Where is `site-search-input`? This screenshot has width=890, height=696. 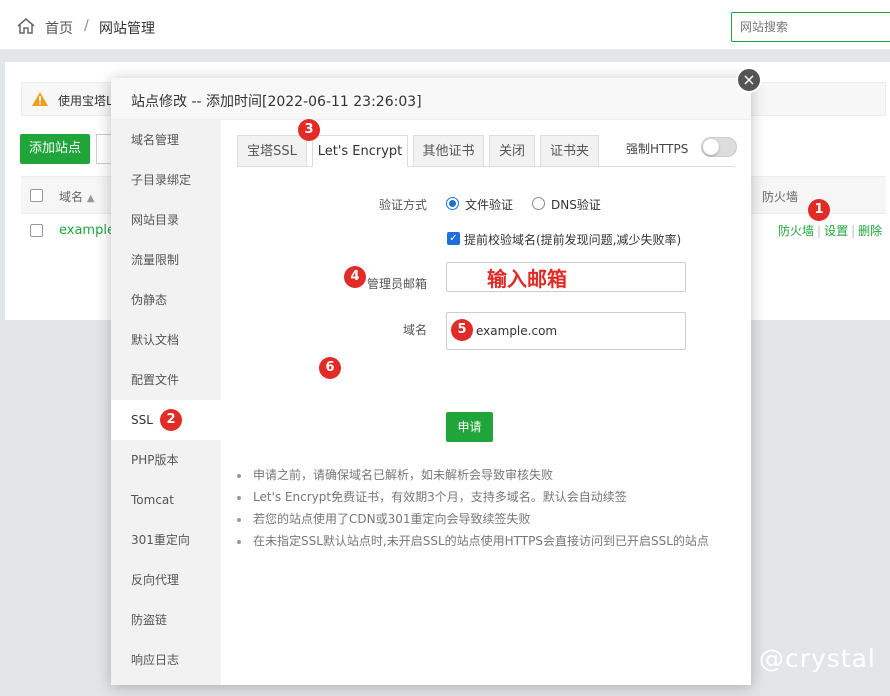
site-search-input is located at coordinates (810, 27).